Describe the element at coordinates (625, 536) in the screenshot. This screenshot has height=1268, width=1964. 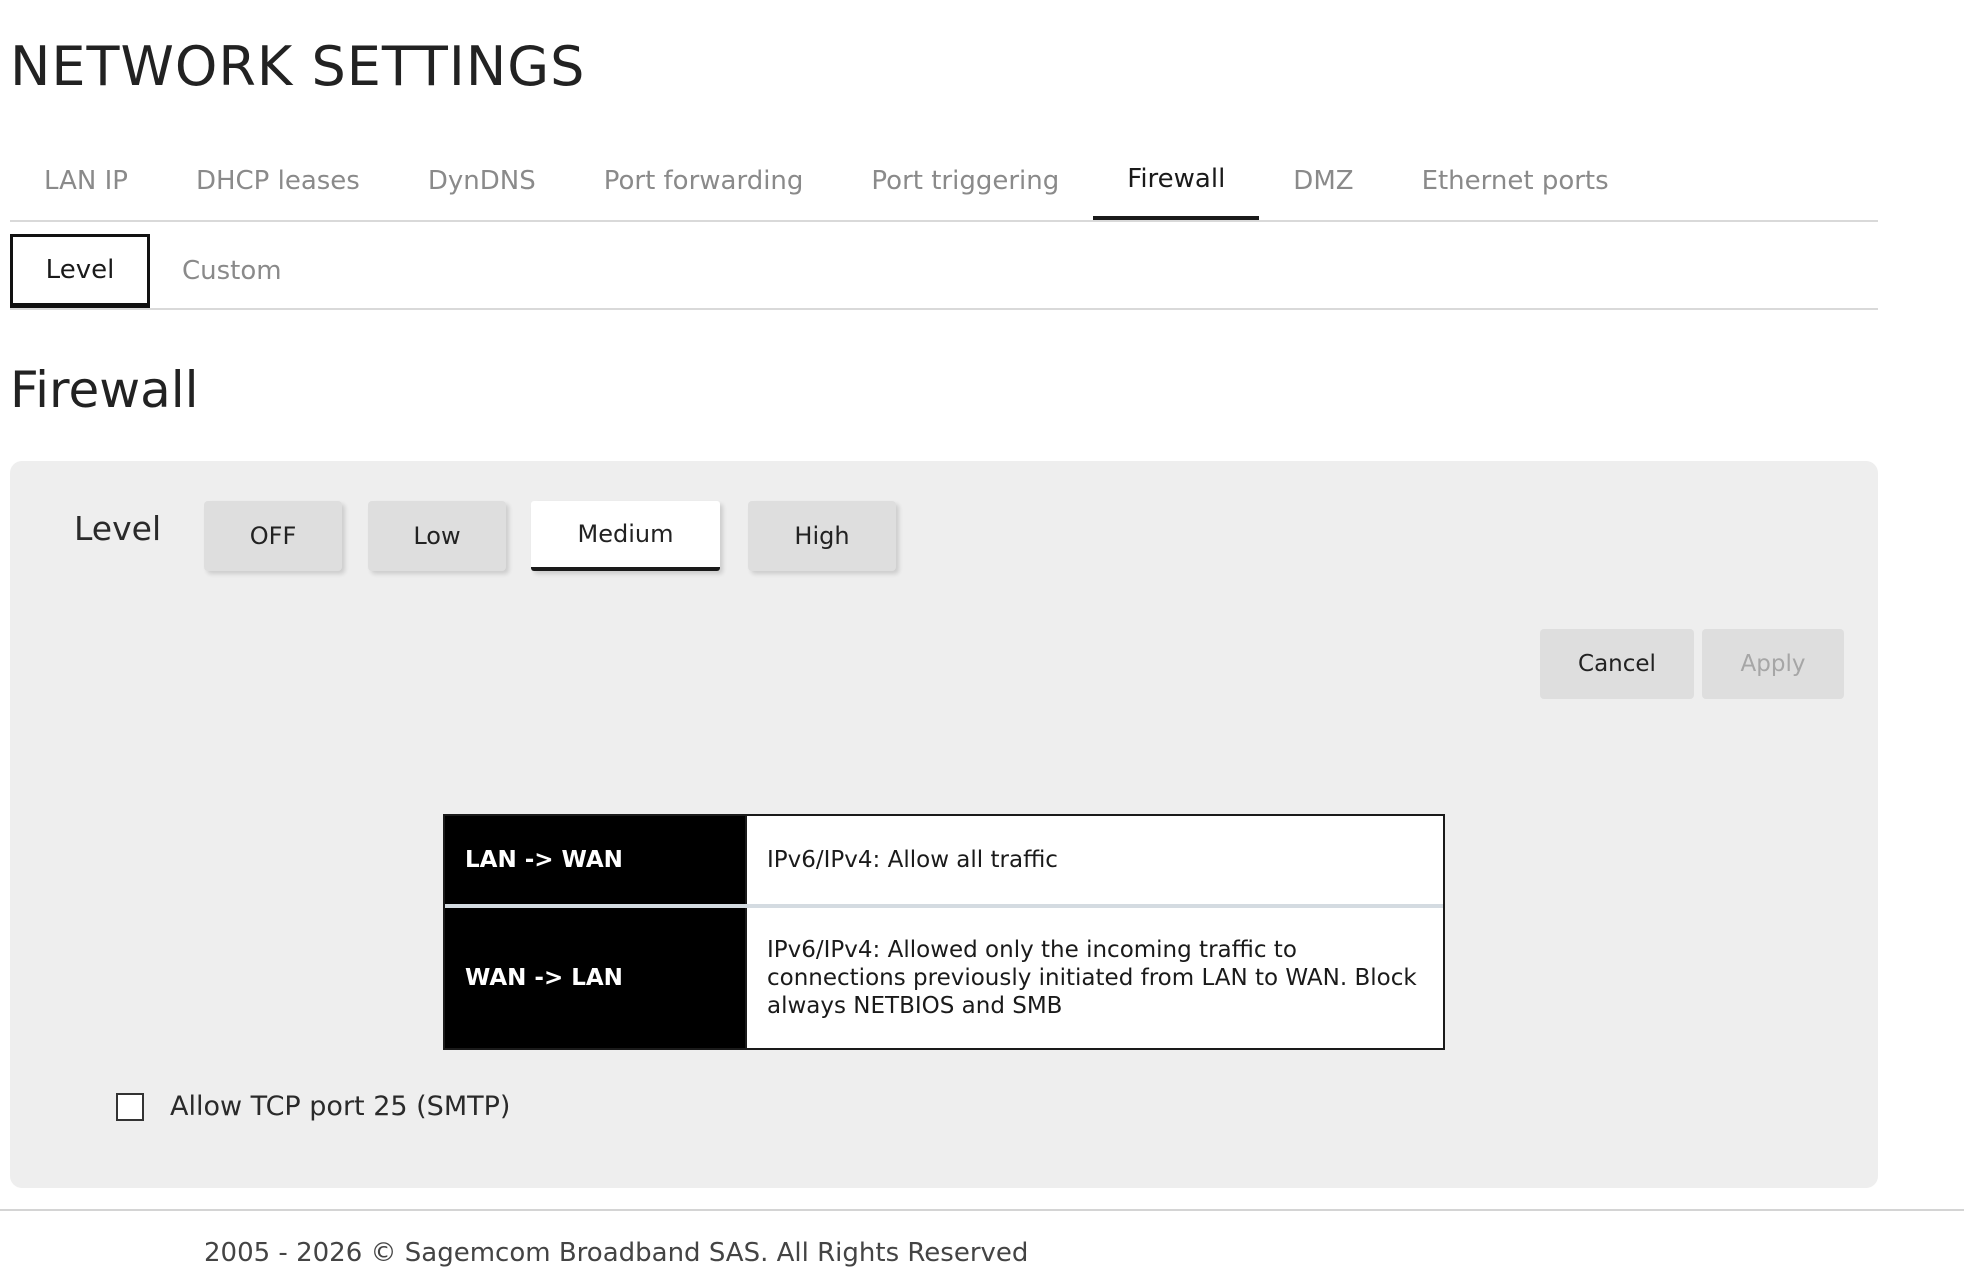
I see `level-medium-button: Medium` at that location.